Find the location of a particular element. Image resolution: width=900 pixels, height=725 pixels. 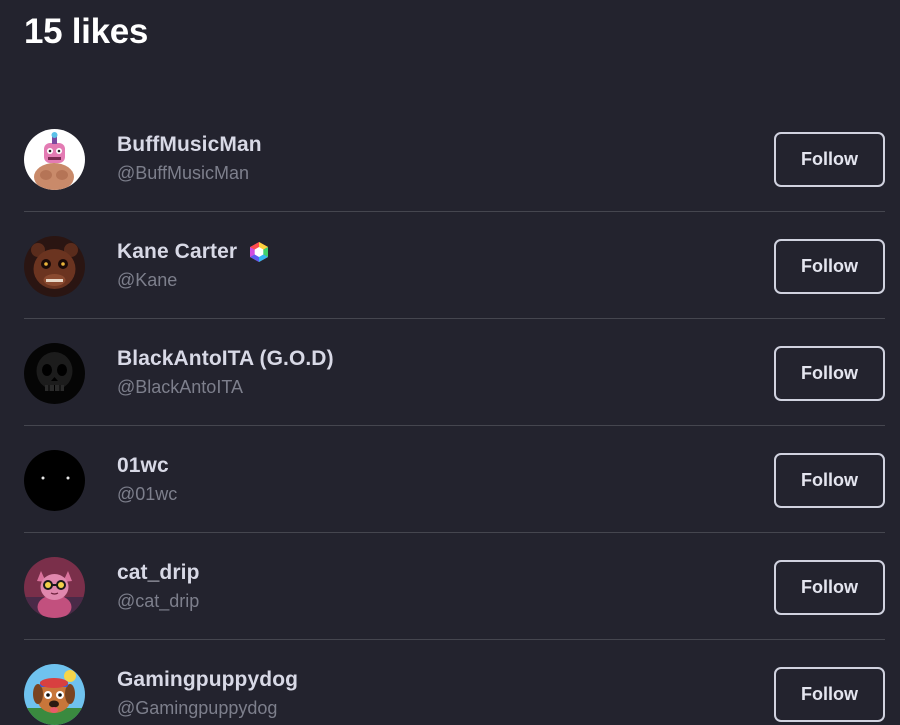

rainbow-hexagon-badge-icon is located at coordinates (259, 252).